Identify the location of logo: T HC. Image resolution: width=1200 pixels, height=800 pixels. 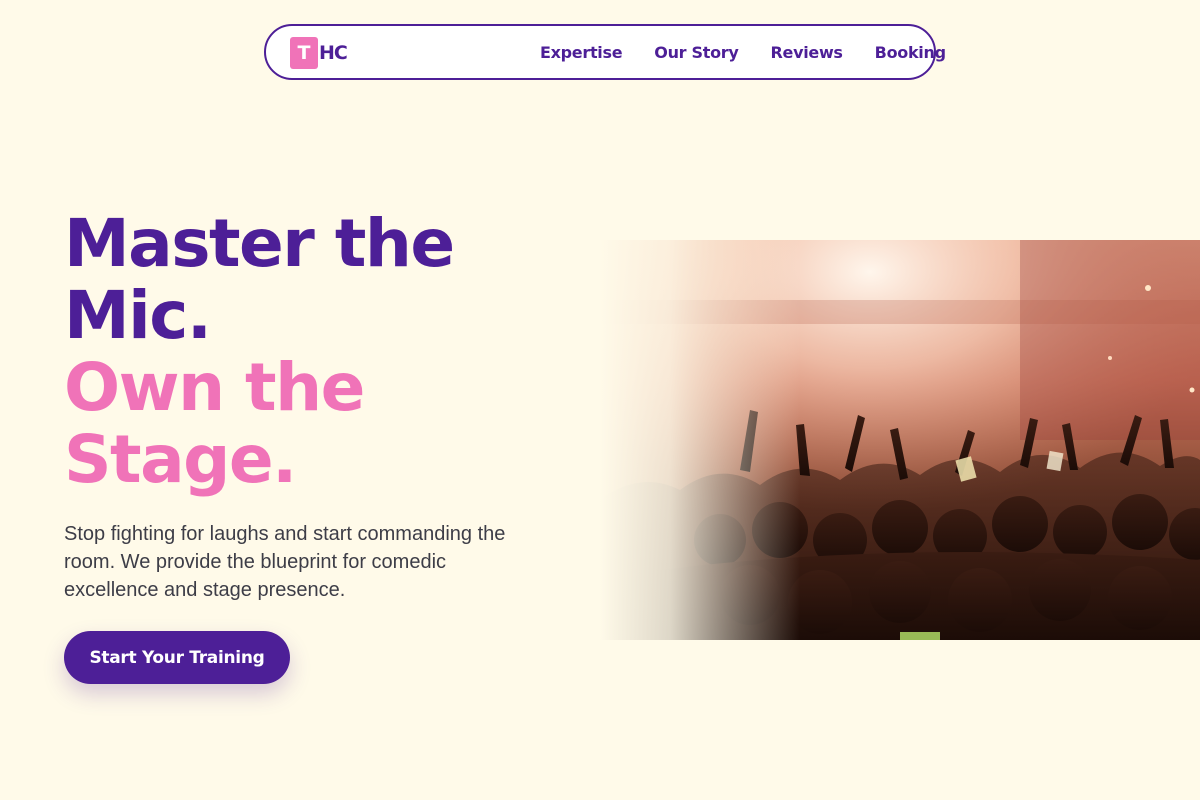
(319, 53).